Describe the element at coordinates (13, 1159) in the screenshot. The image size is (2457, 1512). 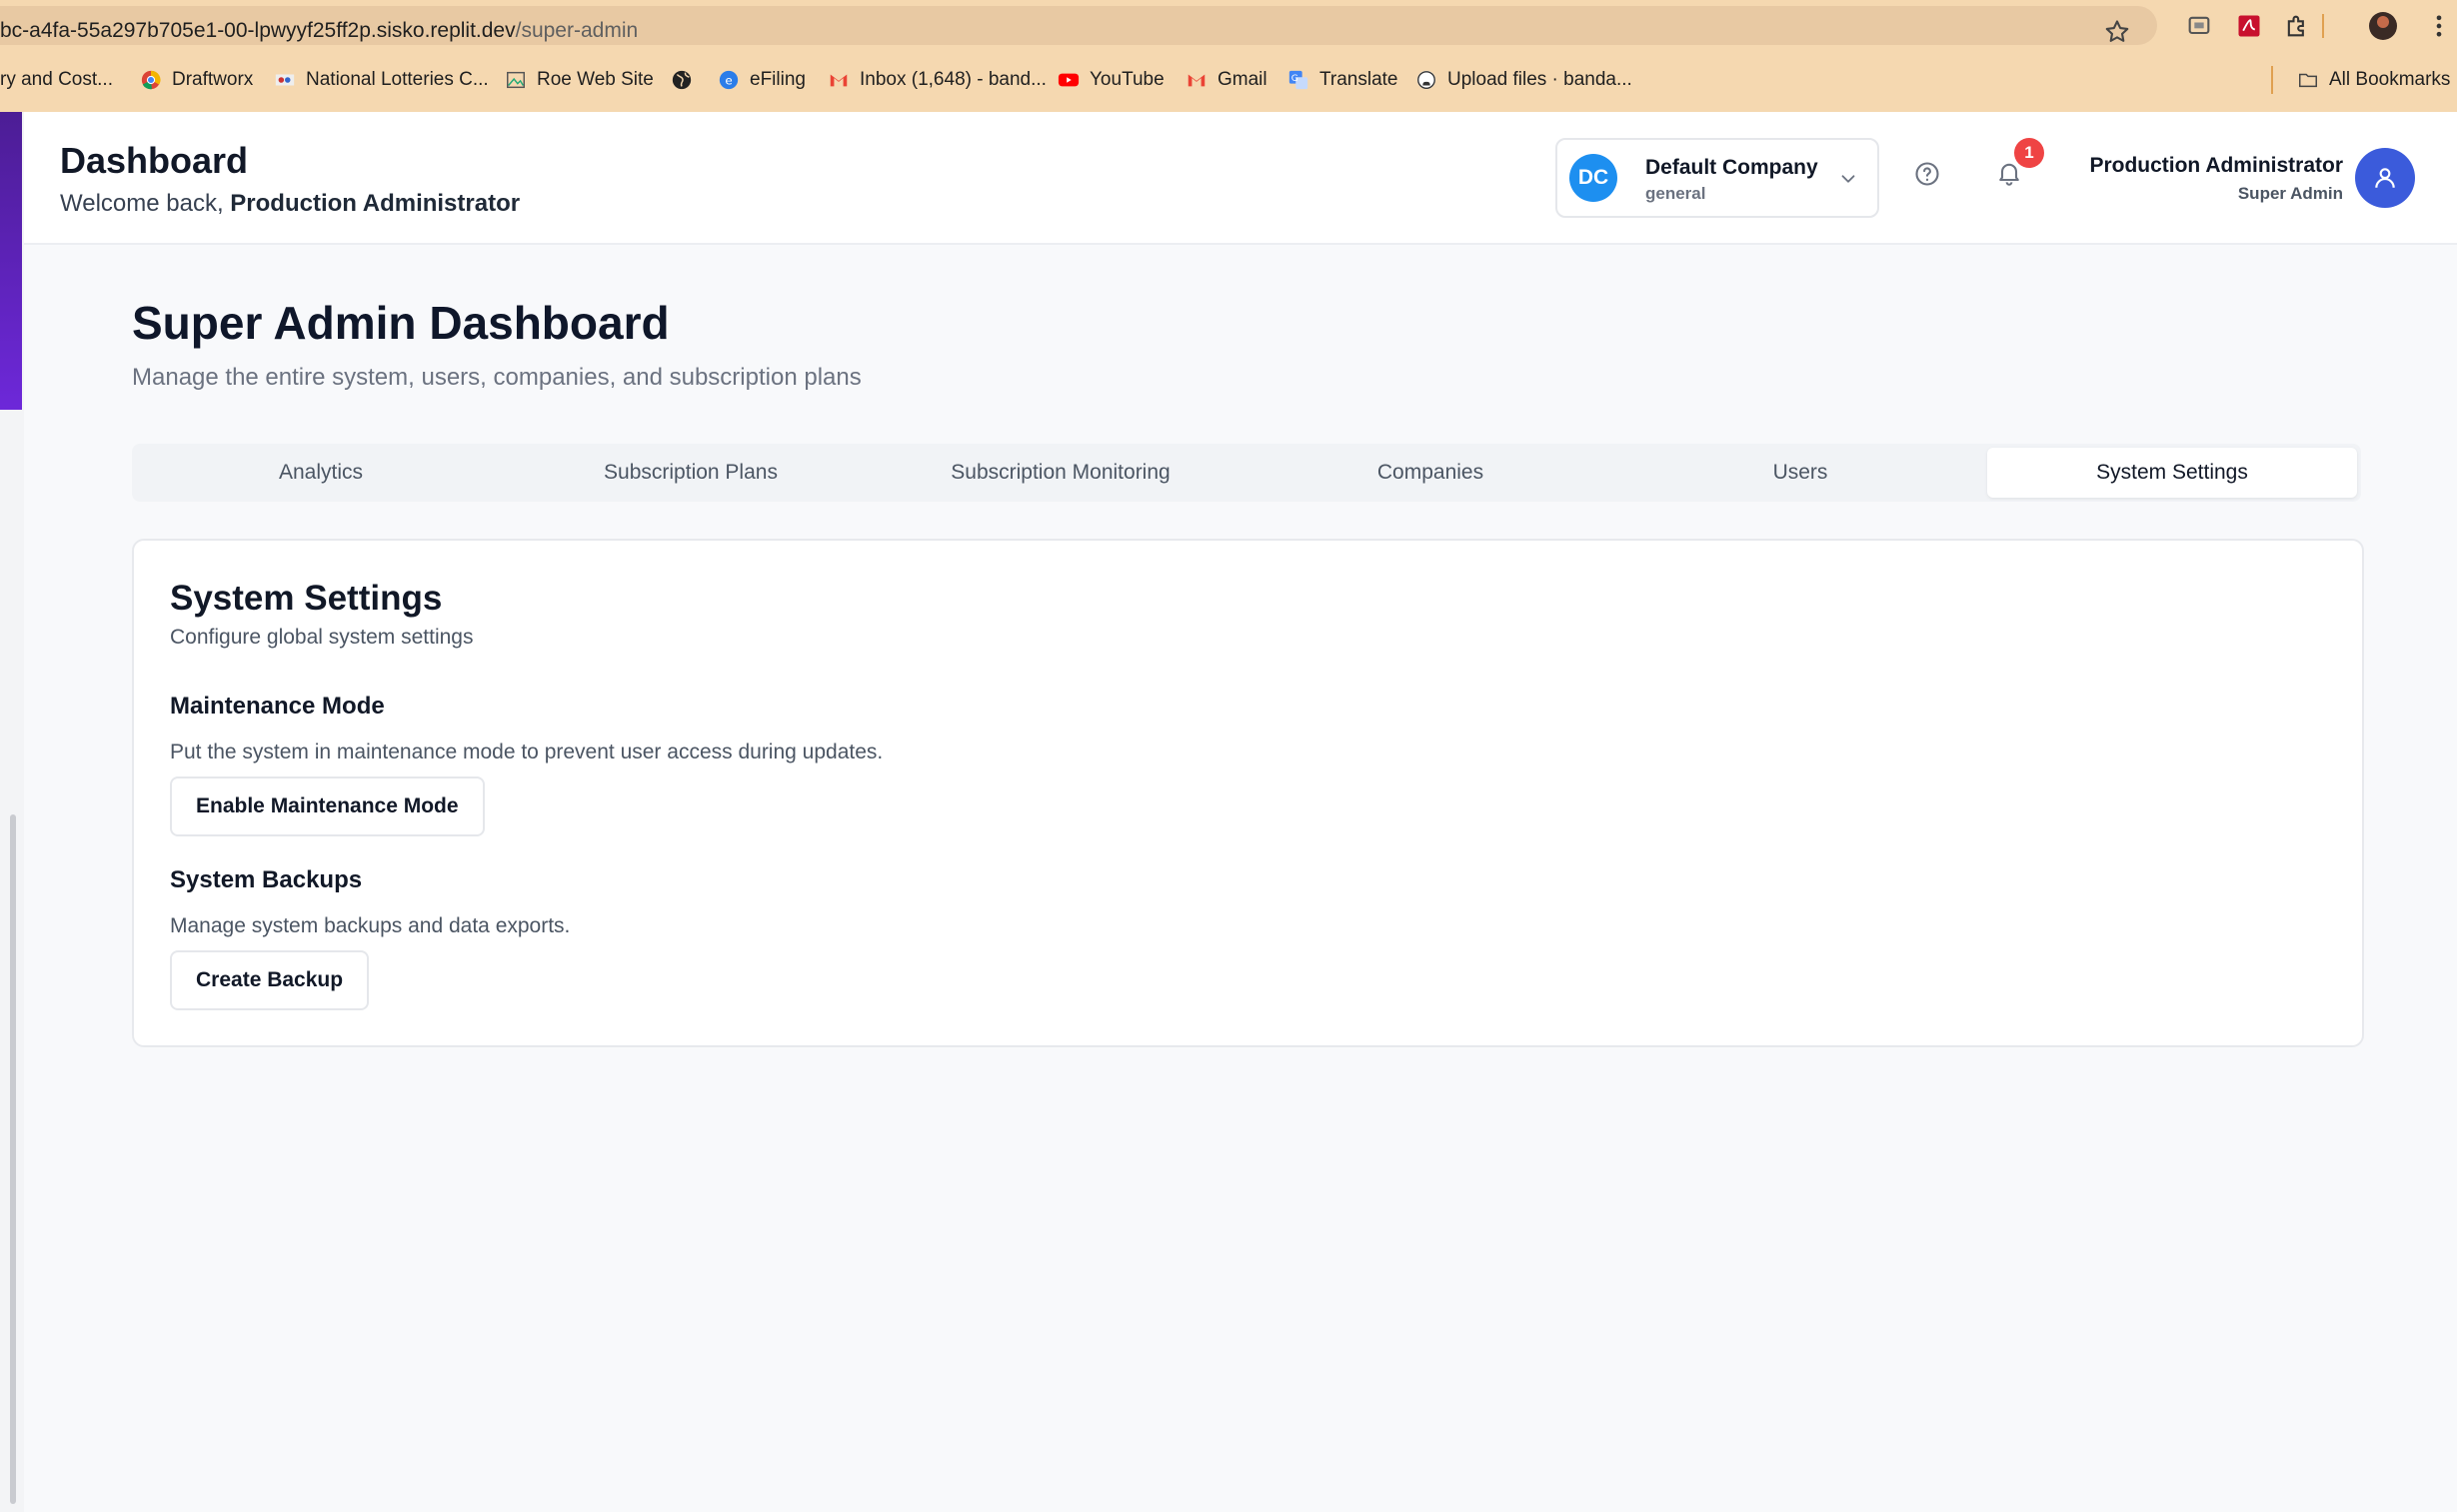
I see `sidebar-scrollbar` at that location.